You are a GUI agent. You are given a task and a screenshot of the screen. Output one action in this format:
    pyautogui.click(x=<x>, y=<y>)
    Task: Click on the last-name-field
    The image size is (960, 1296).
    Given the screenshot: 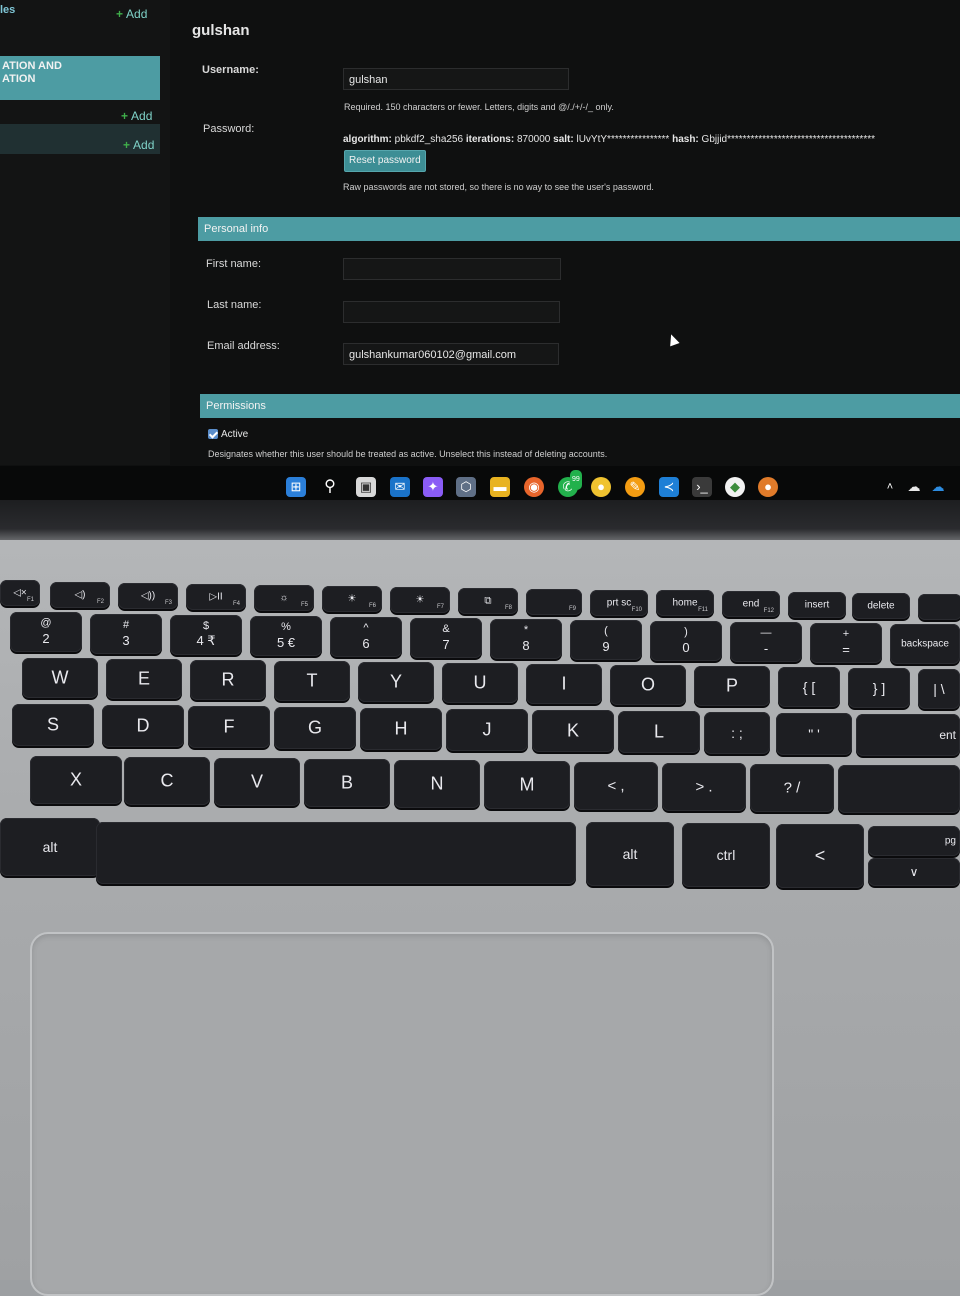 What is the action you would take?
    pyautogui.click(x=451, y=312)
    